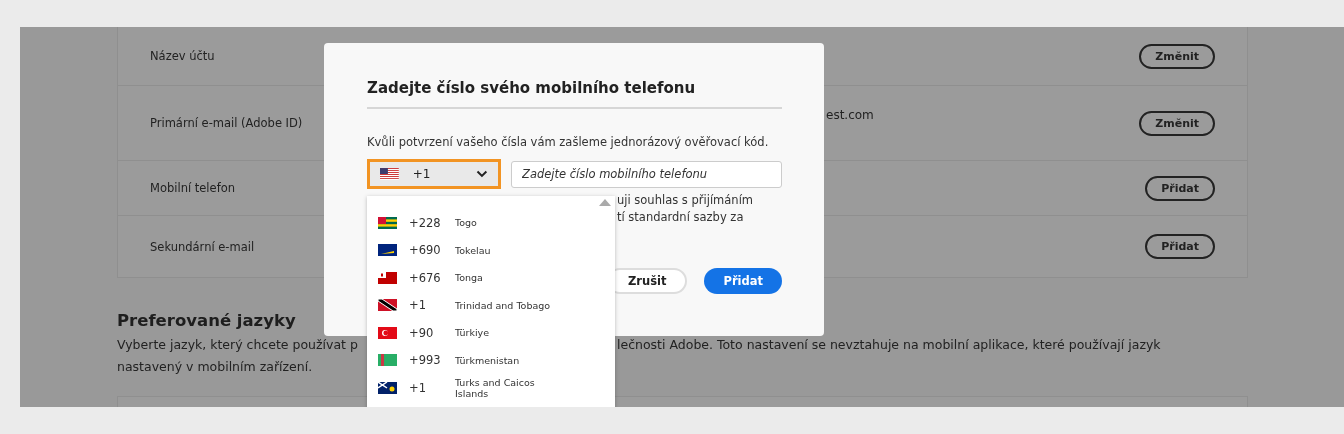 This screenshot has height=434, width=1344. What do you see at coordinates (192, 188) in the screenshot?
I see `field-label: Mobilní telefon` at bounding box center [192, 188].